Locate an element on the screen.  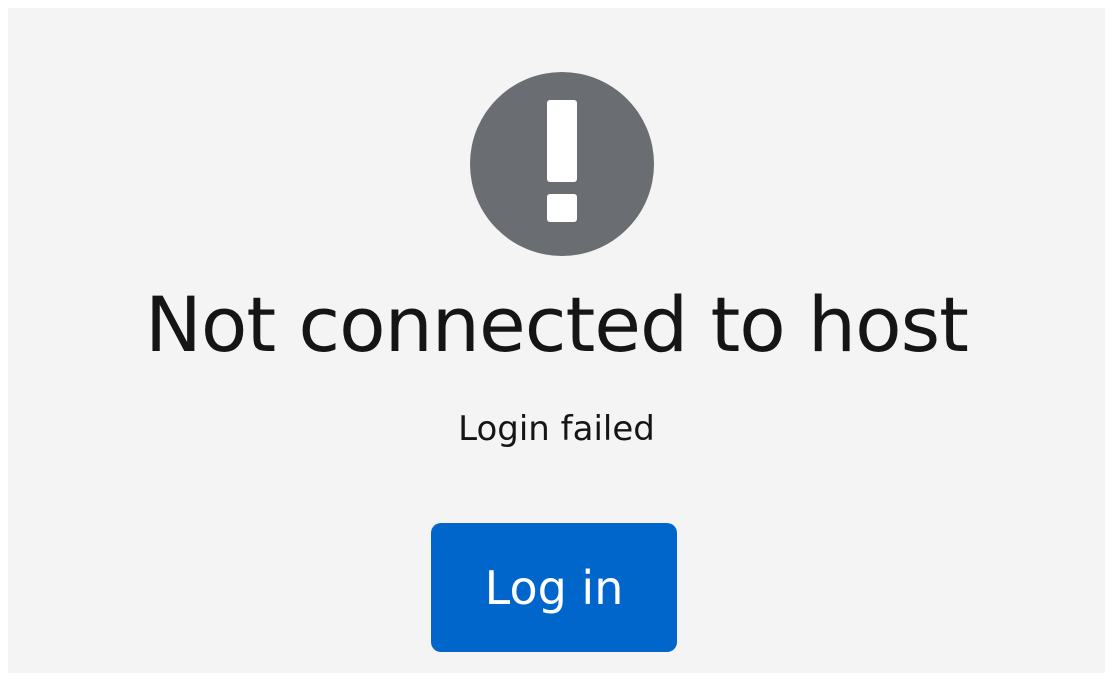
login-button: Log in is located at coordinates (554, 587).